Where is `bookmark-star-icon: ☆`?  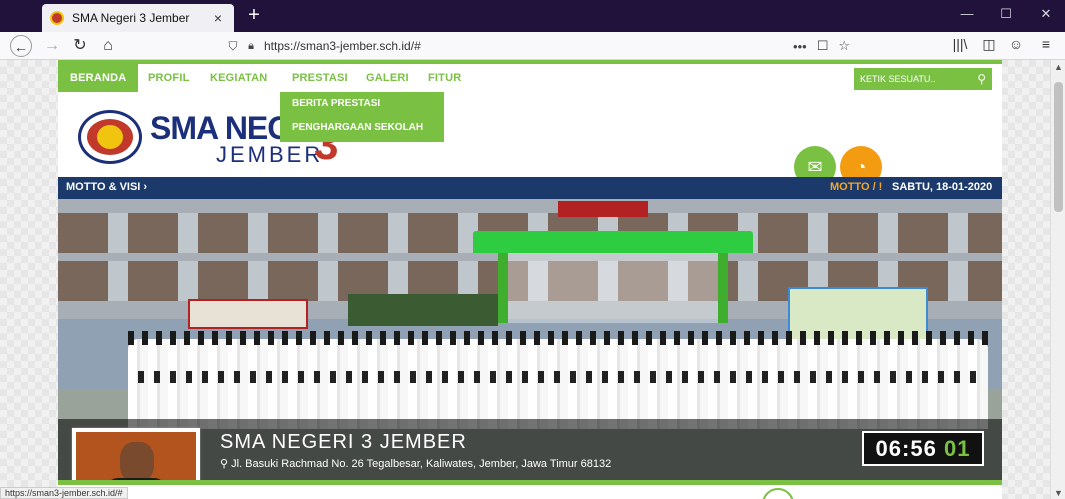
bookmark-star-icon: ☆ is located at coordinates (844, 46).